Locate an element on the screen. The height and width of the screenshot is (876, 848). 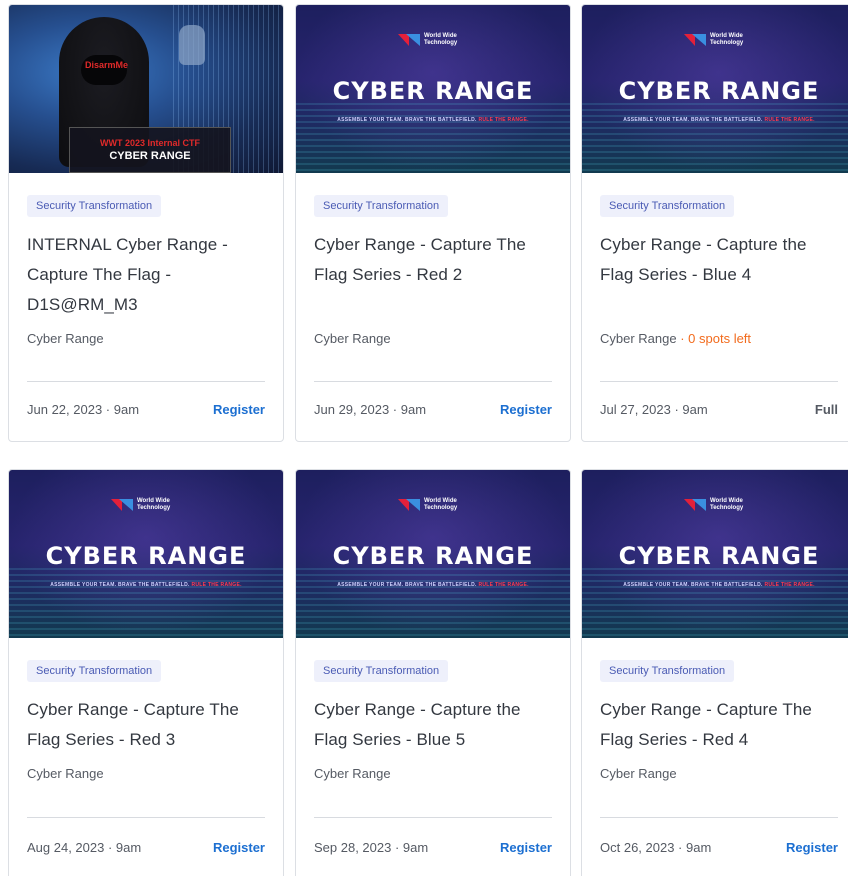
event-date: Aug 24, 2023 · 9am is located at coordinates (84, 847).